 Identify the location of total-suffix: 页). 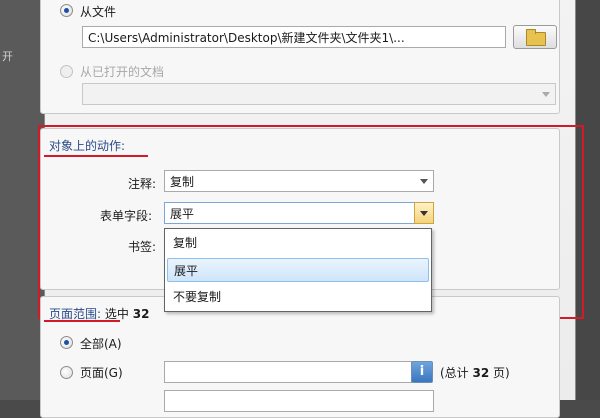
(501, 373).